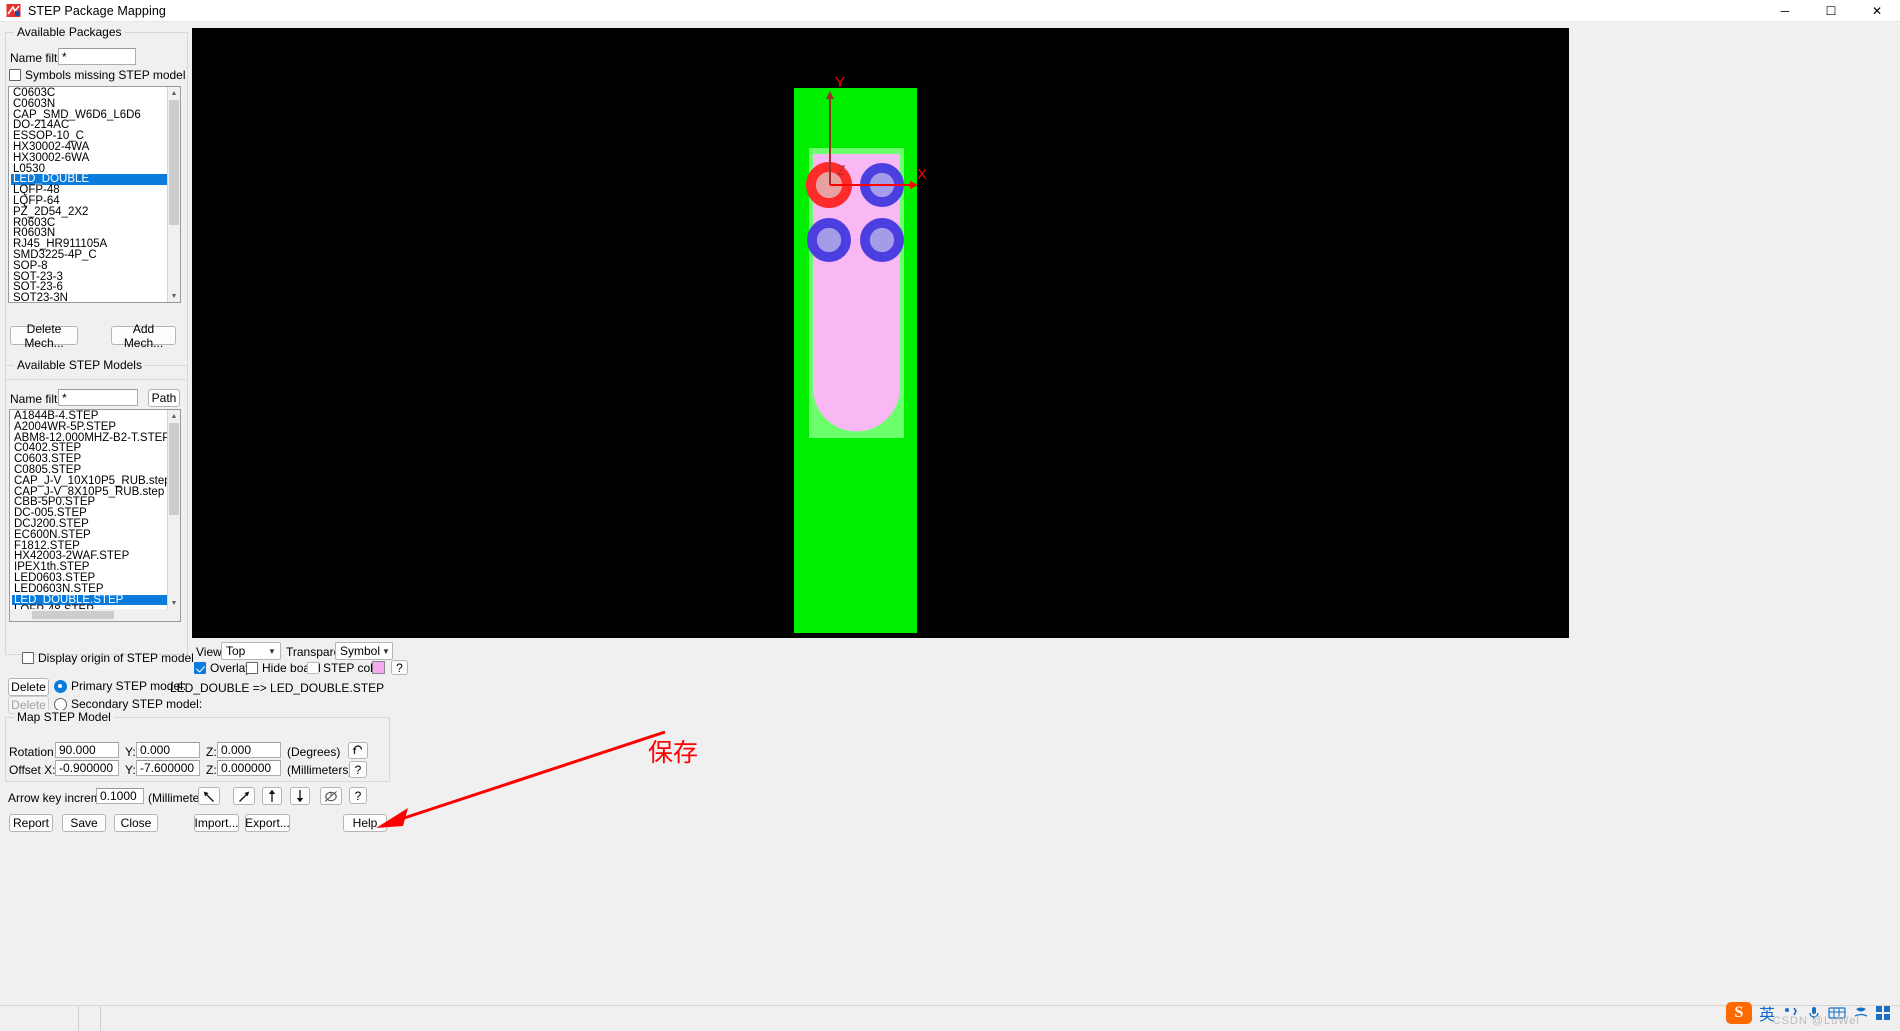 The height and width of the screenshot is (1031, 1900). Describe the element at coordinates (89, 212) in the screenshot. I see `package-item: PZ_2D54_2X2` at that location.